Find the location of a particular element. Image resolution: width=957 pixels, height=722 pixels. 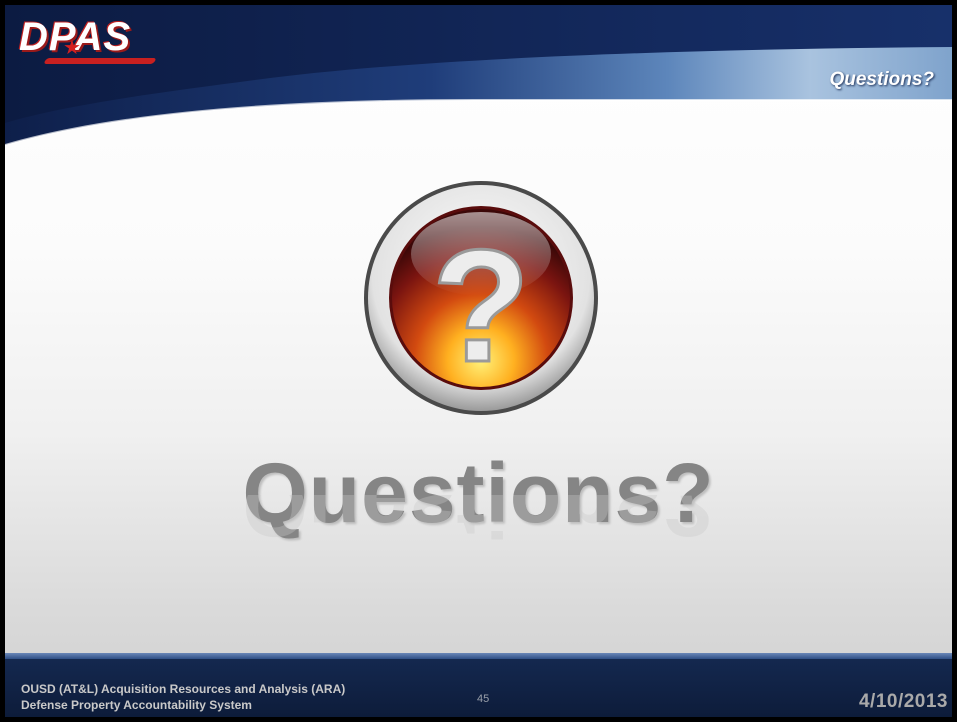

questions-heading-reflection: Questions? is located at coordinates (478, 524).